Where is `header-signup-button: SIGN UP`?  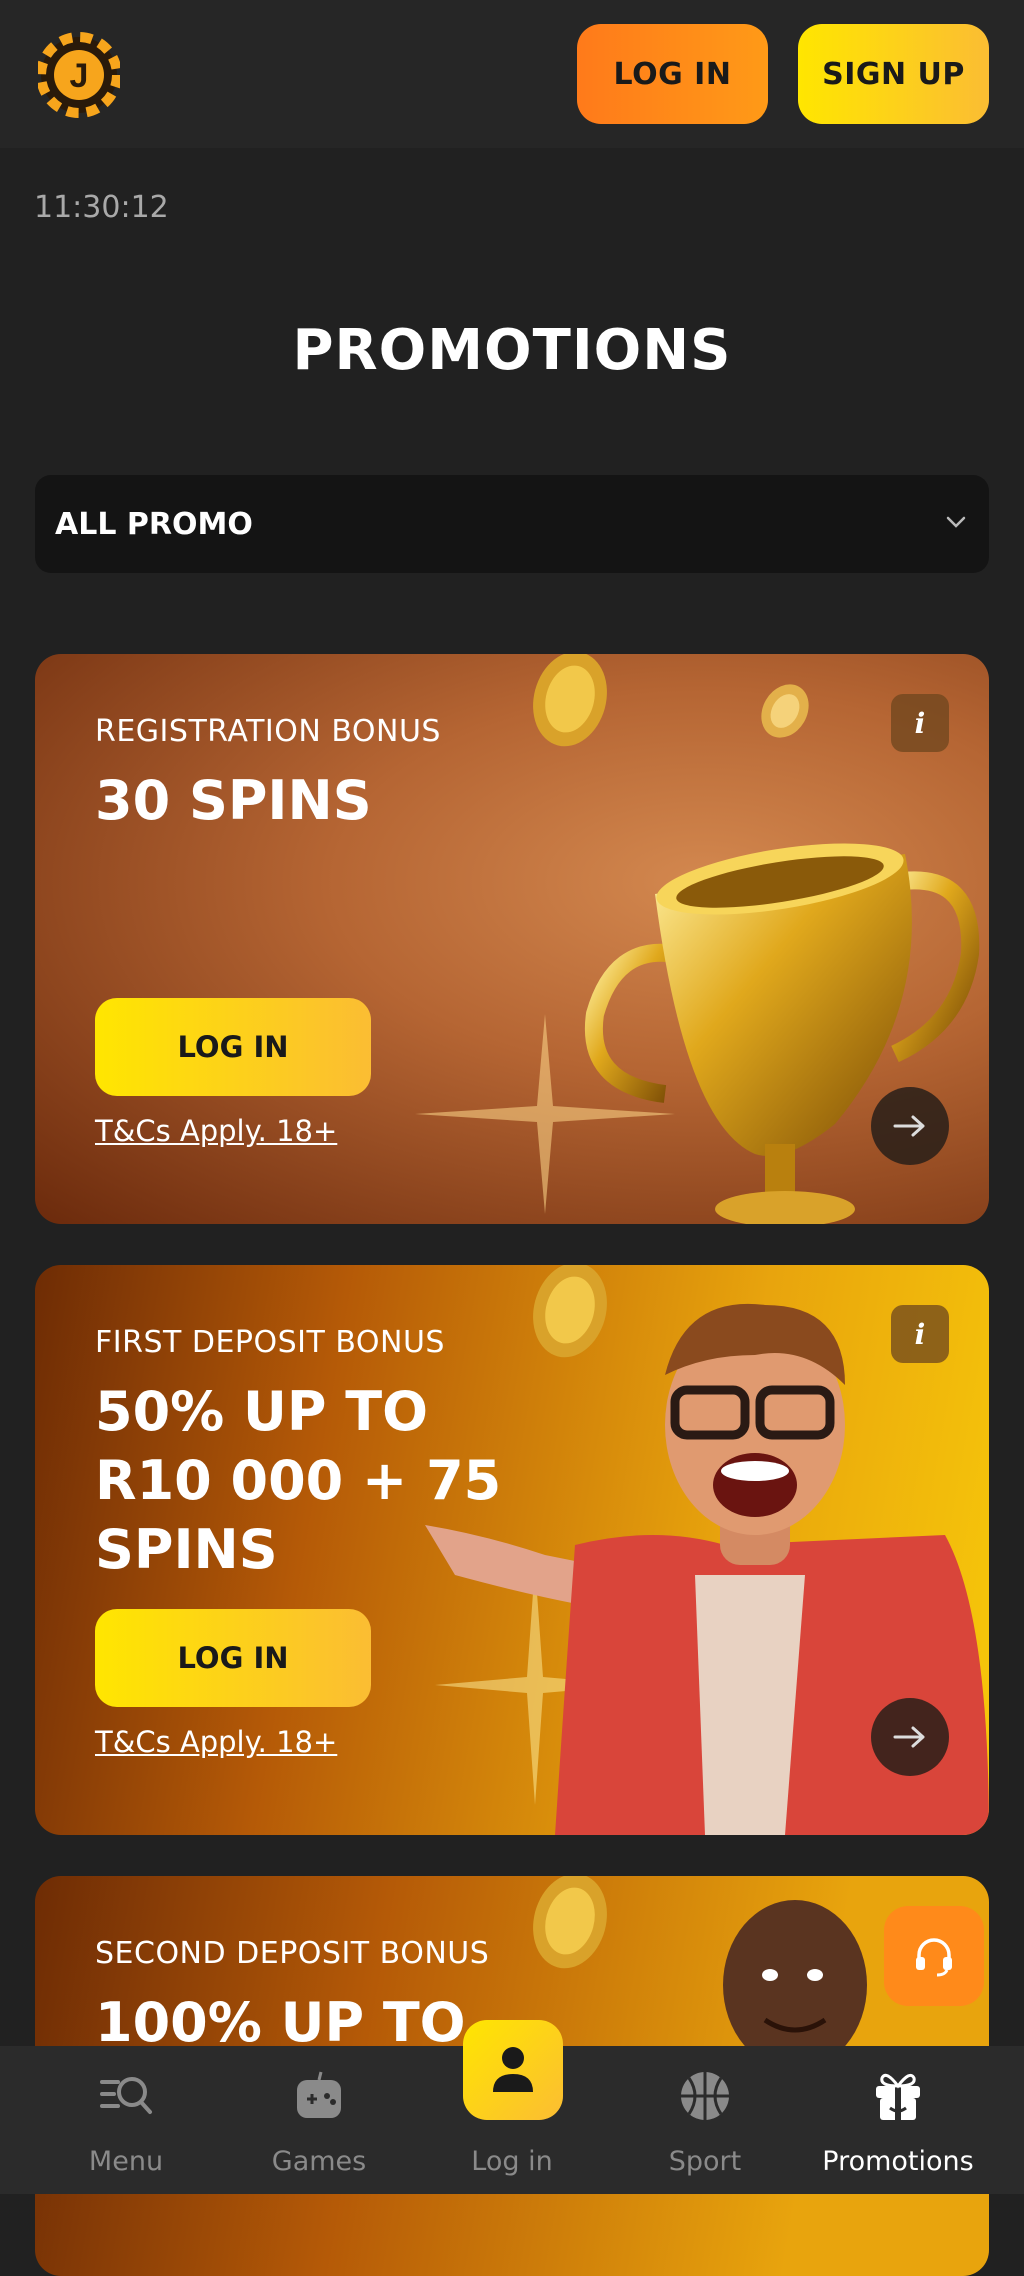 header-signup-button: SIGN UP is located at coordinates (893, 74).